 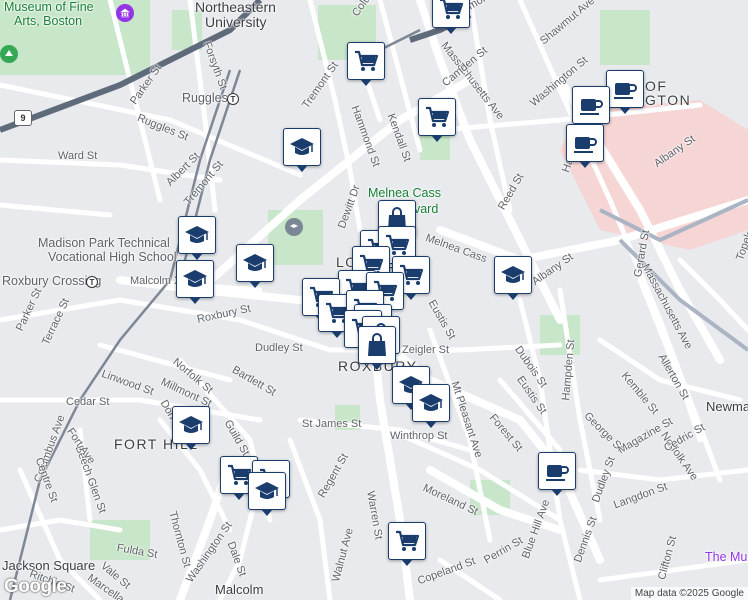 What do you see at coordinates (48, 21) in the screenshot?
I see `museum-label: Arts, Boston` at bounding box center [48, 21].